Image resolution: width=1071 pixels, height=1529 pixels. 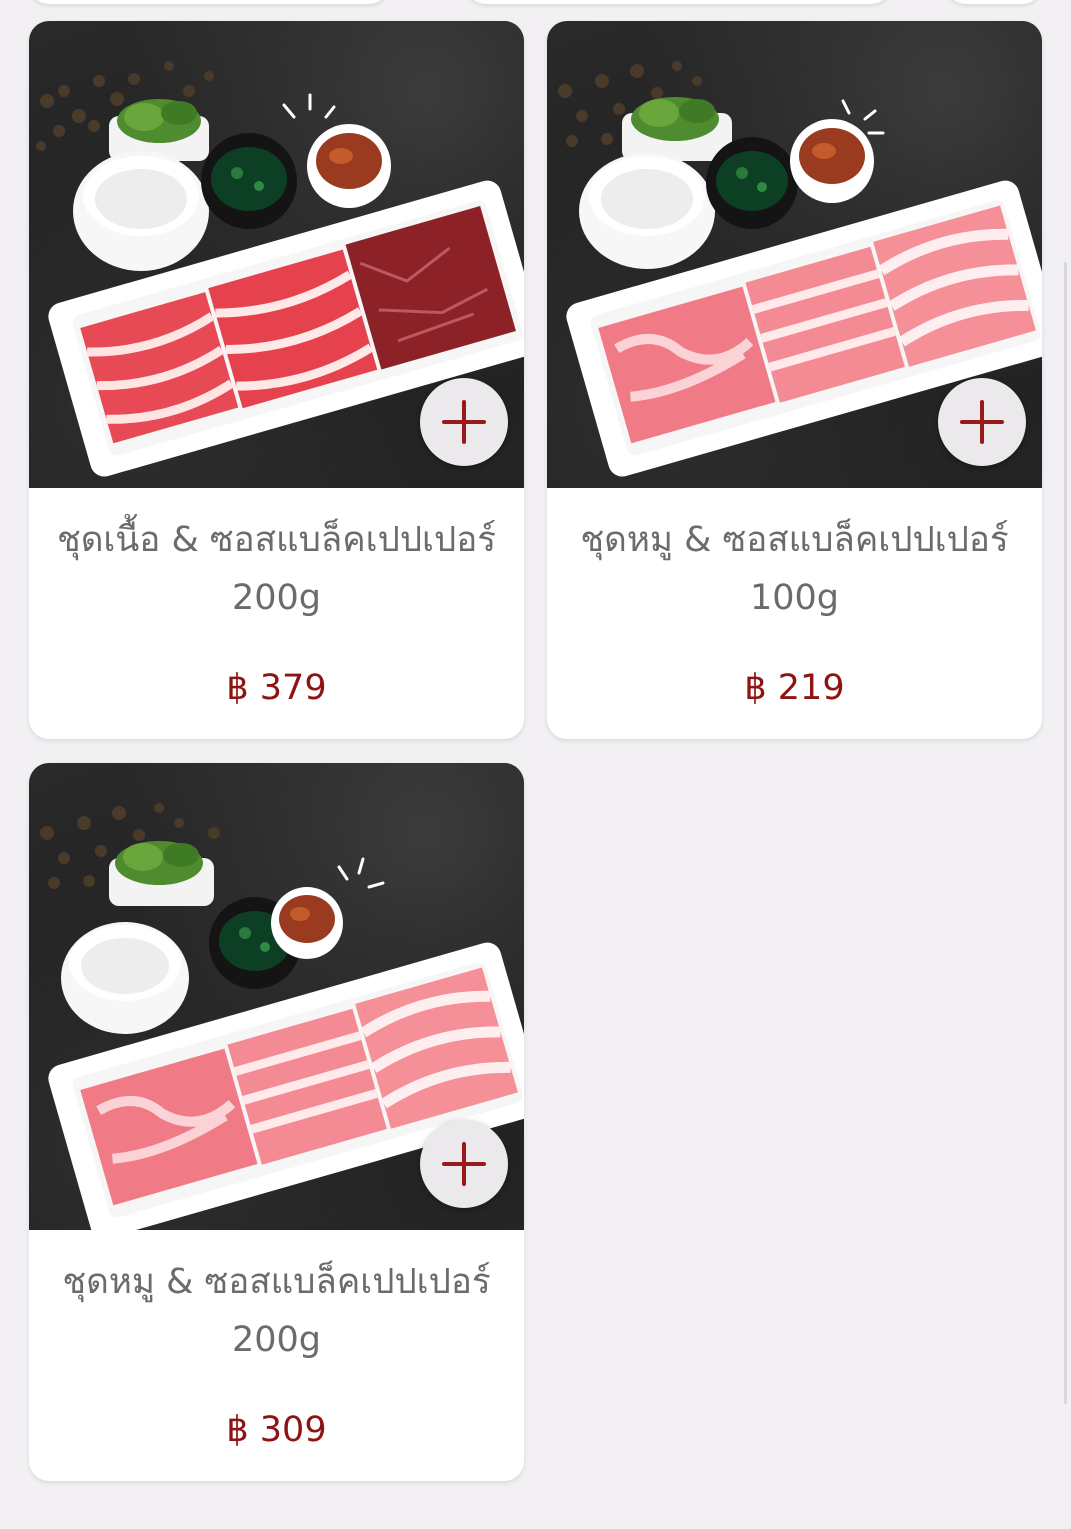 What do you see at coordinates (276, 1430) in the screenshot?
I see `product-price: ฿ 309` at bounding box center [276, 1430].